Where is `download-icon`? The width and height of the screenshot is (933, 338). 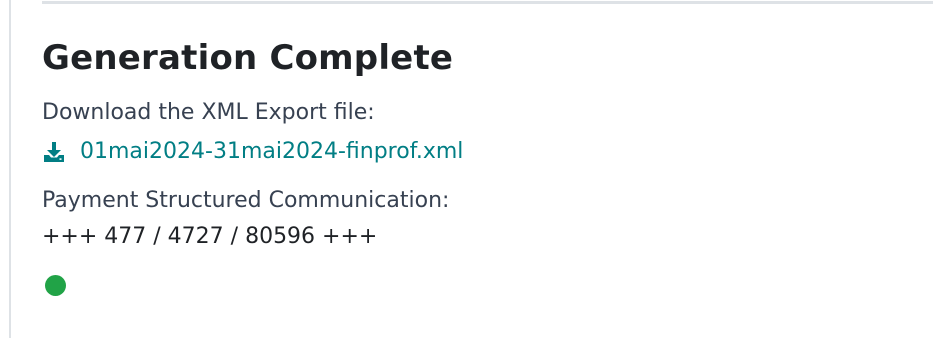
download-icon is located at coordinates (54, 152).